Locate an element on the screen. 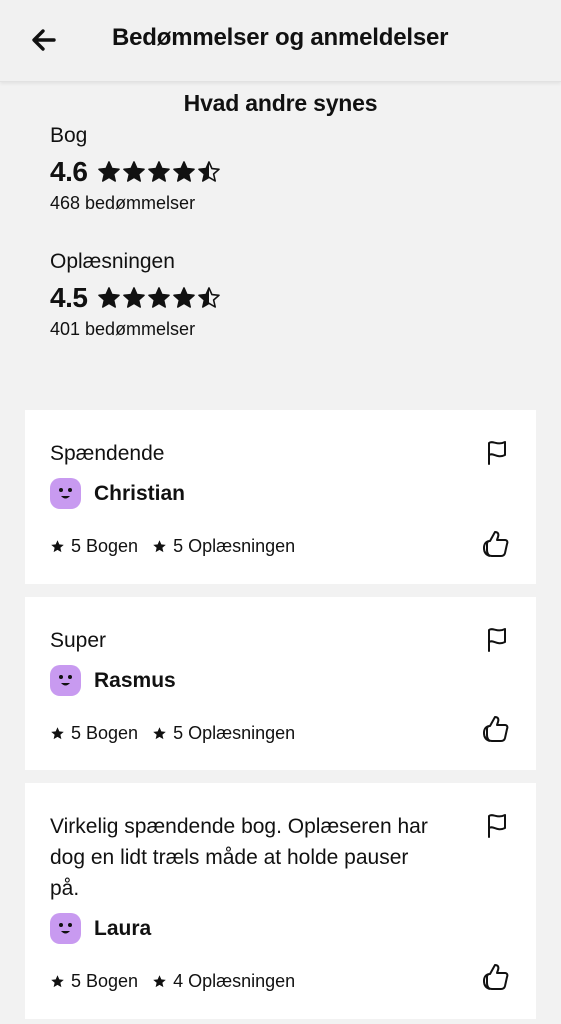  review-ratings: 5 Bogen 4 Oplæsningen is located at coordinates (179, 981).